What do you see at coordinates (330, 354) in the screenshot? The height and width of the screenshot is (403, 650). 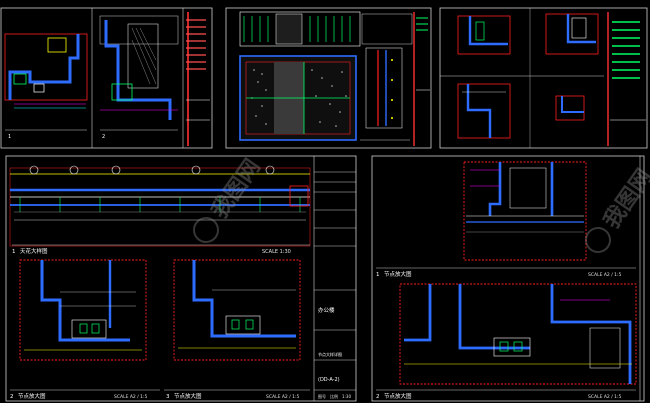 I see `sheet-label: 节点大样详图` at bounding box center [330, 354].